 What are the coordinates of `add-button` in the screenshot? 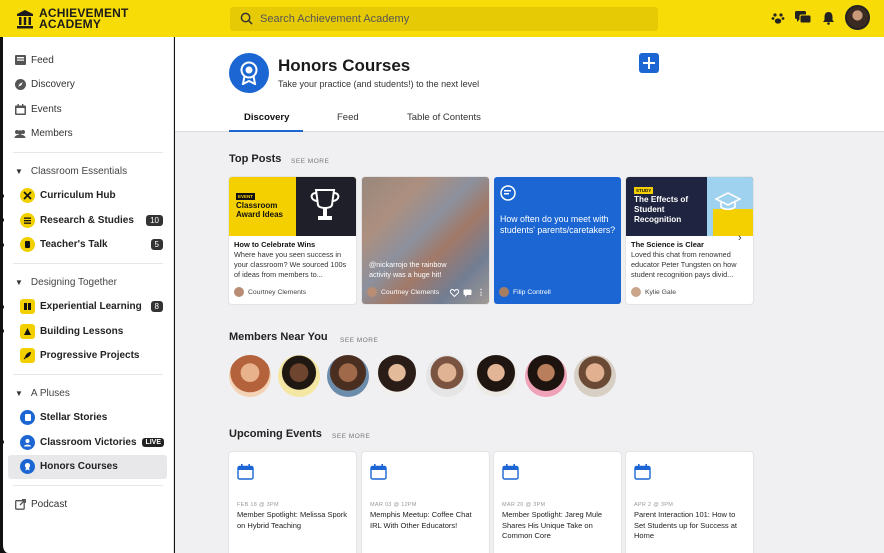 It's located at (649, 63).